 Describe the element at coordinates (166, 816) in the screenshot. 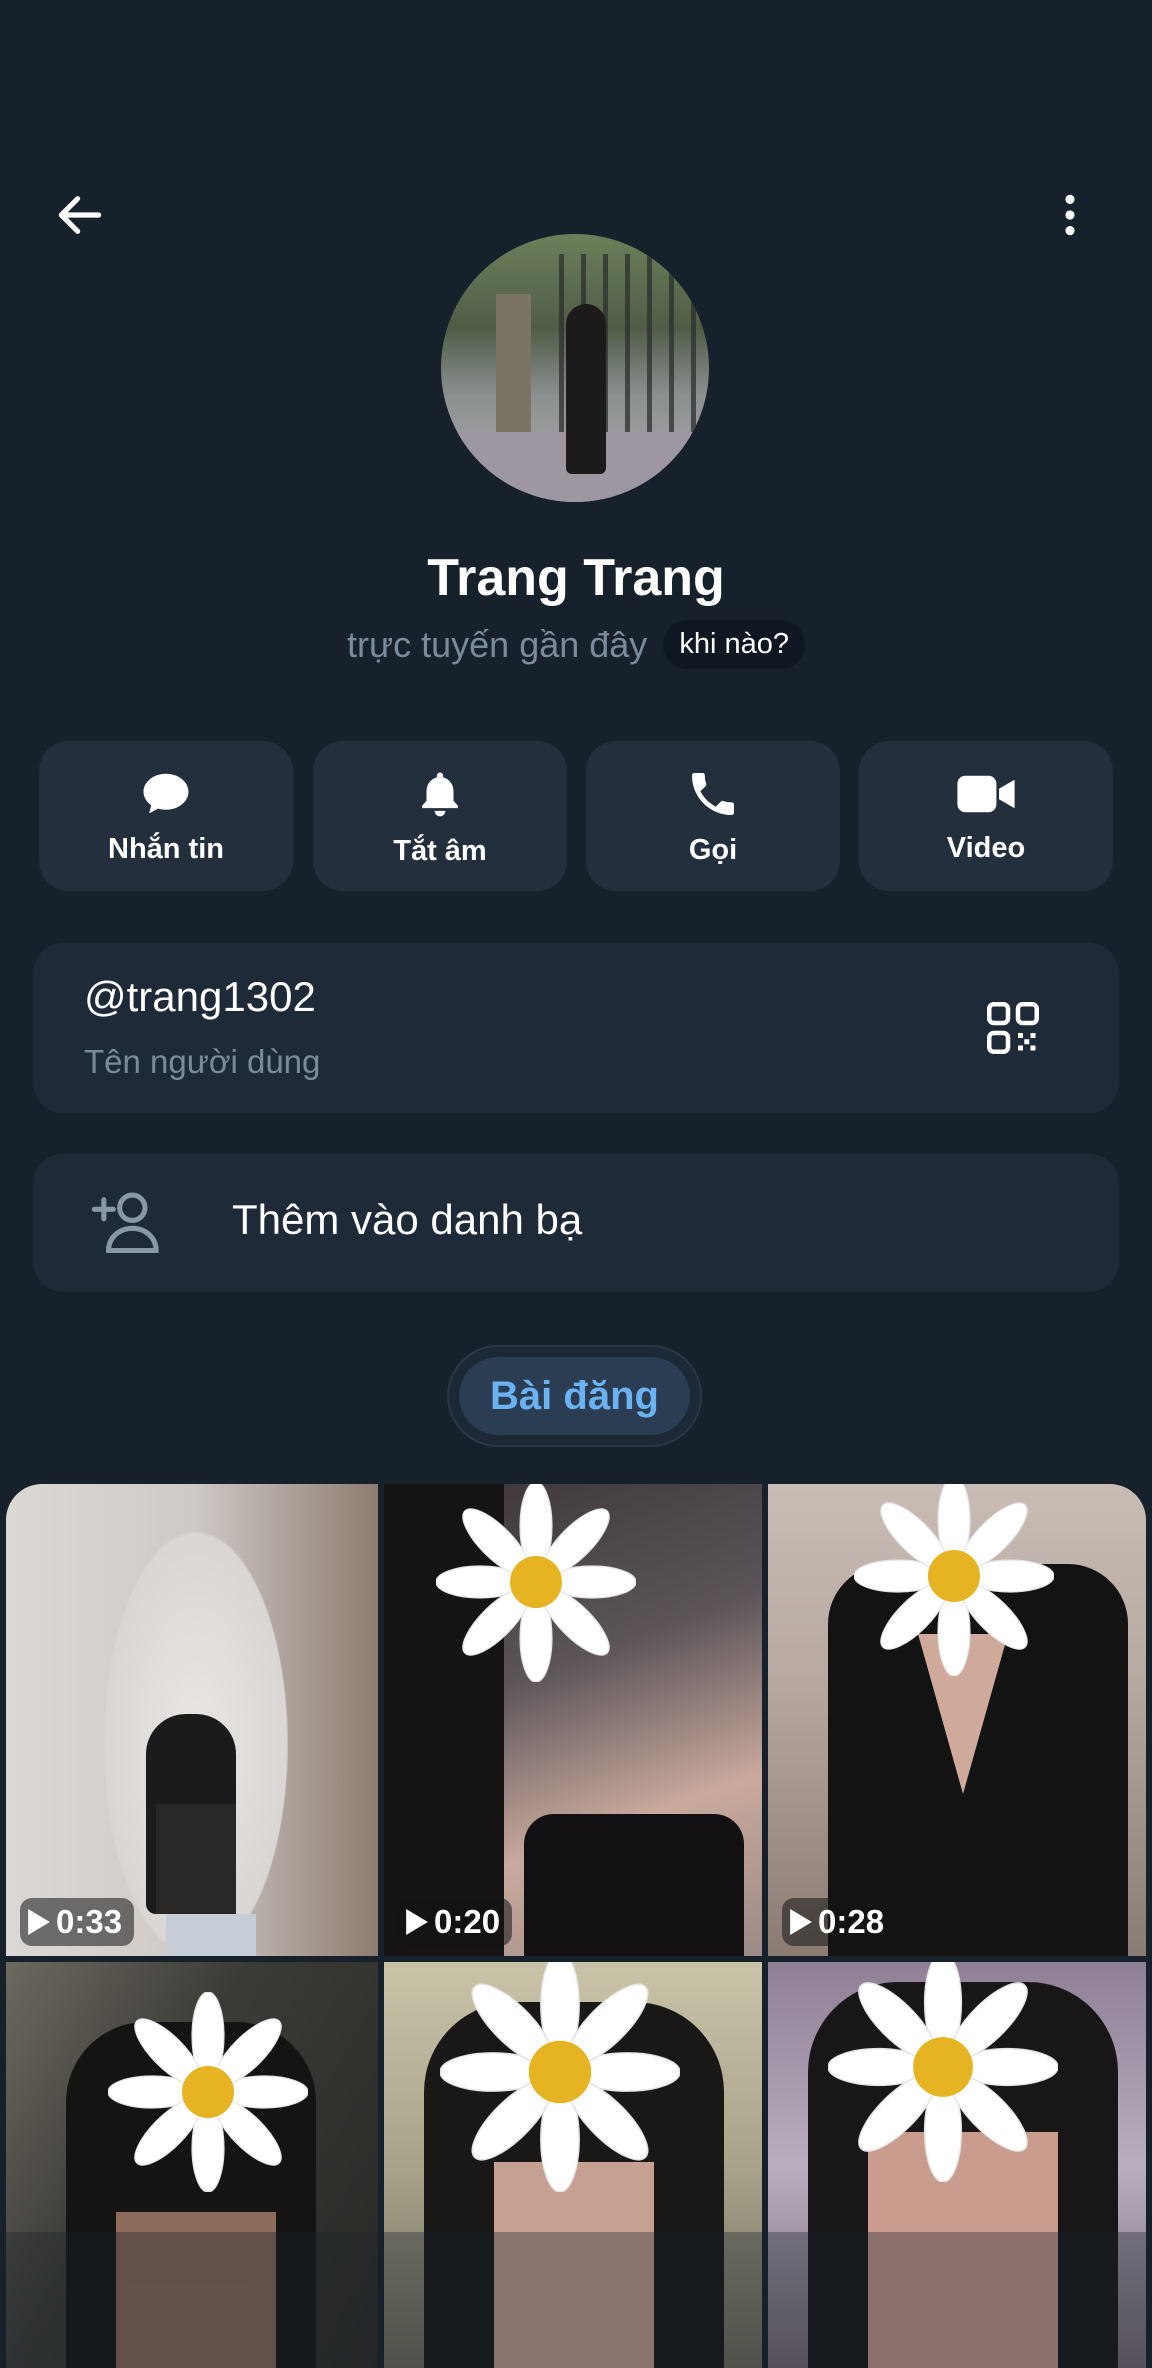

I see `message-button: Nhắn tin` at that location.